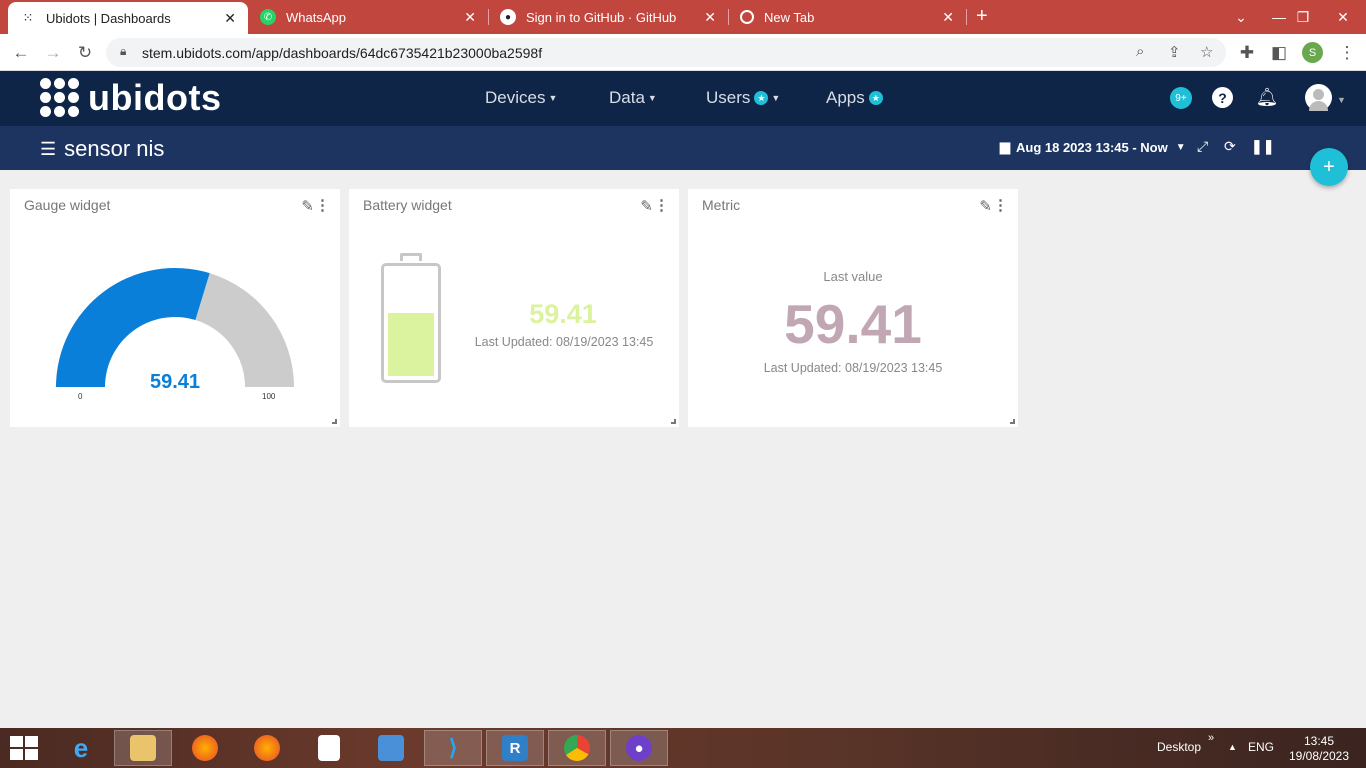  Describe the element at coordinates (854, 98) in the screenshot. I see `nav-apps: Apps ★` at that location.